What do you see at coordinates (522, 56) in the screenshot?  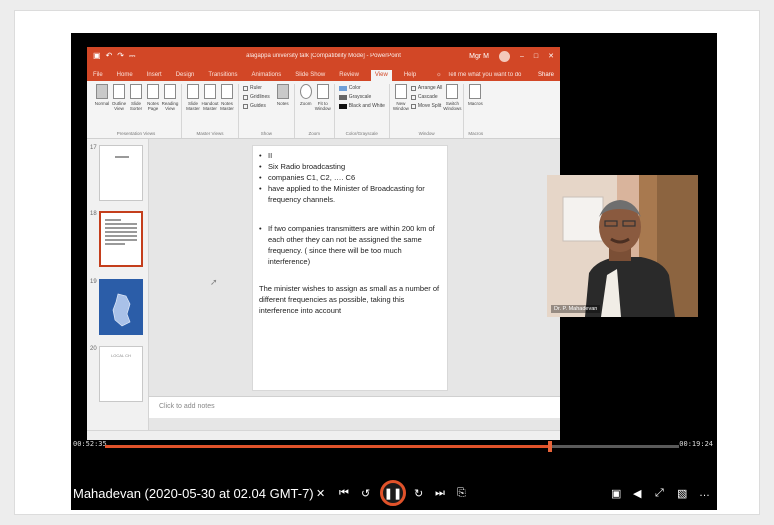 I see `minimize-icon: –` at bounding box center [522, 56].